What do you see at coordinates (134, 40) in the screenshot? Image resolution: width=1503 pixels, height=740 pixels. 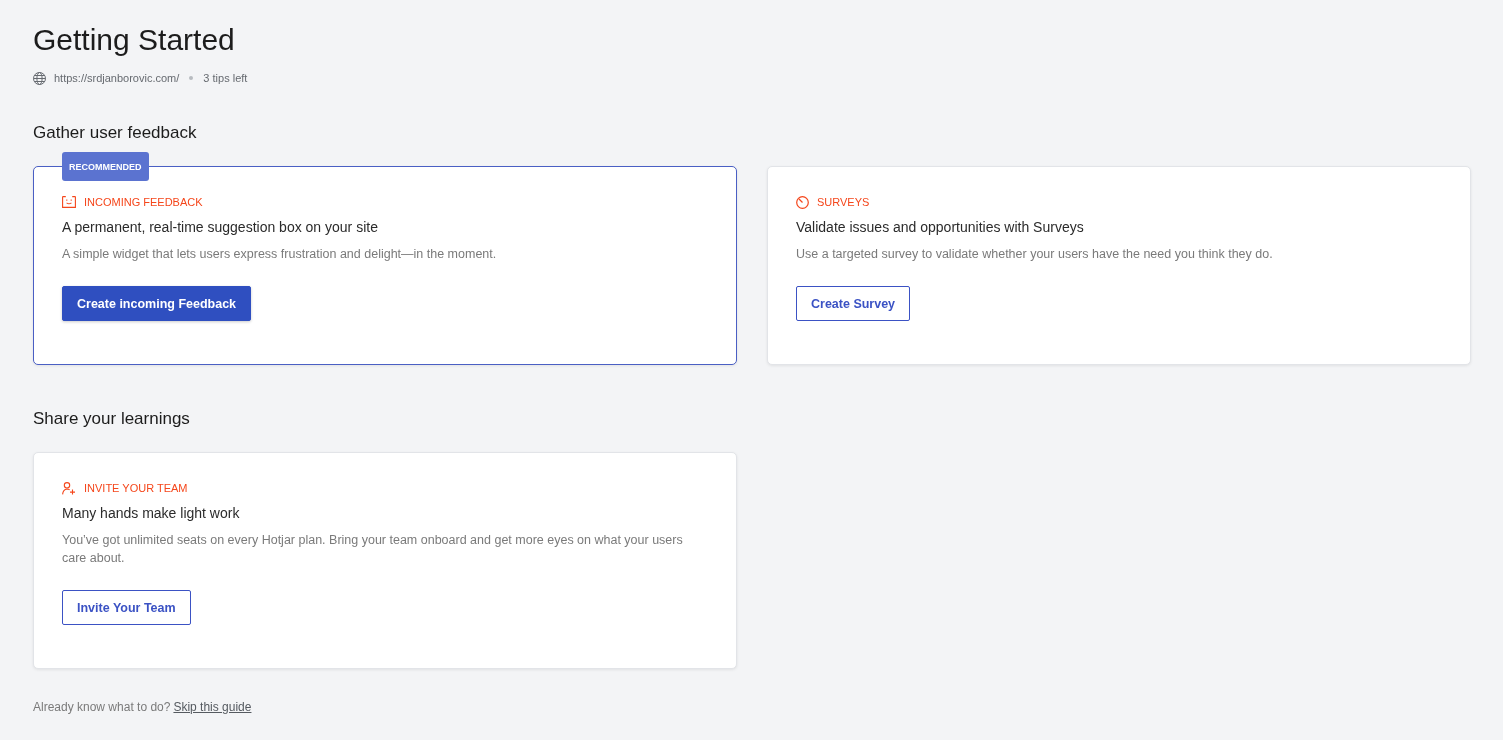 I see `page-title: Getting Started` at bounding box center [134, 40].